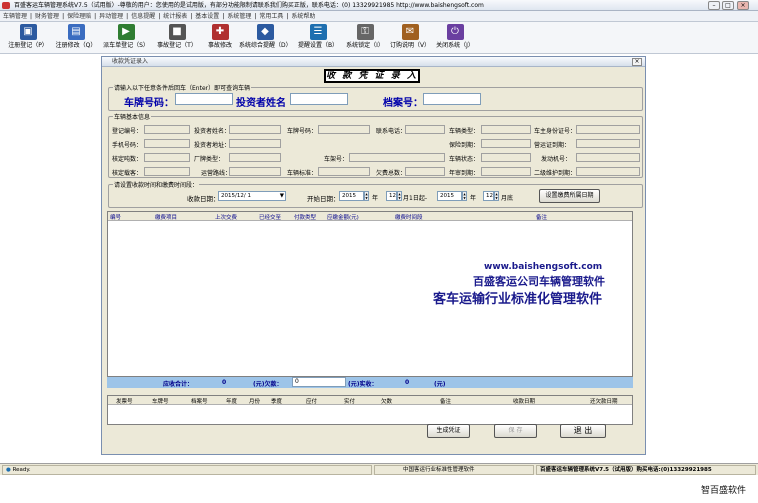 The width and height of the screenshot is (758, 503). Describe the element at coordinates (124, 402) in the screenshot. I see `column-header: 发票号` at that location.